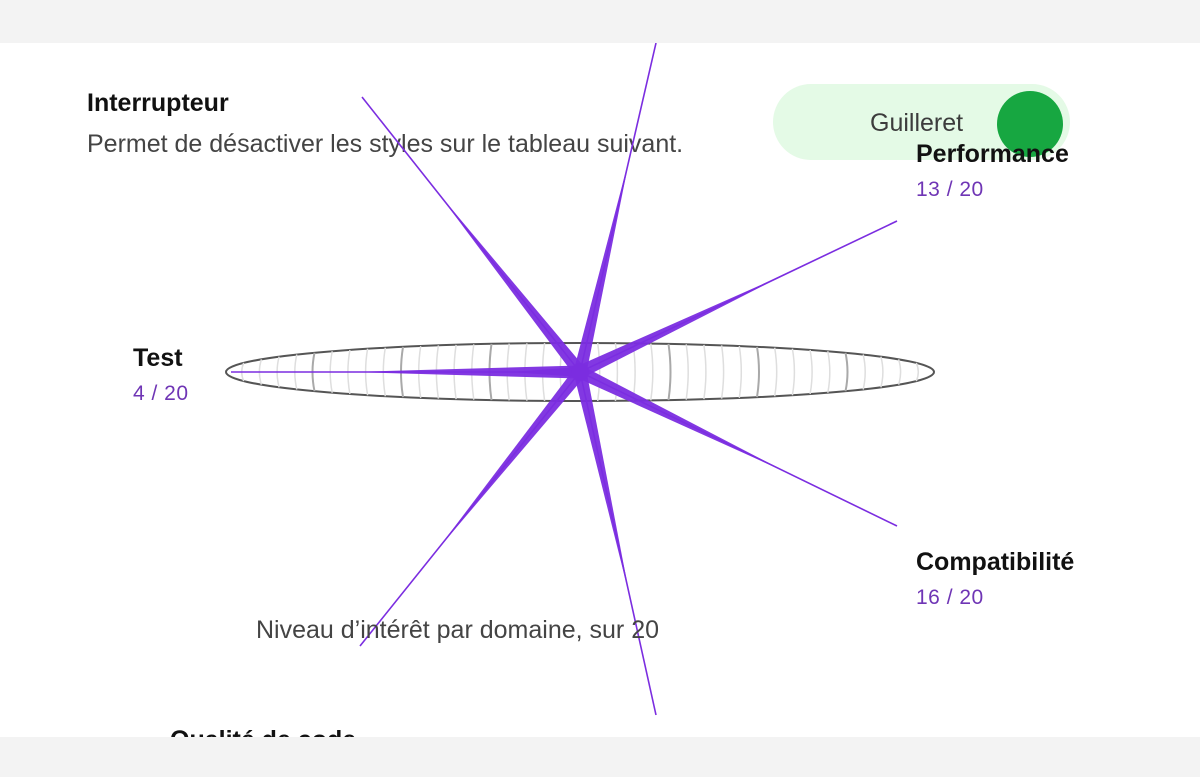  What do you see at coordinates (950, 189) in the screenshot?
I see `axis-score-performance: 13 / 20` at bounding box center [950, 189].